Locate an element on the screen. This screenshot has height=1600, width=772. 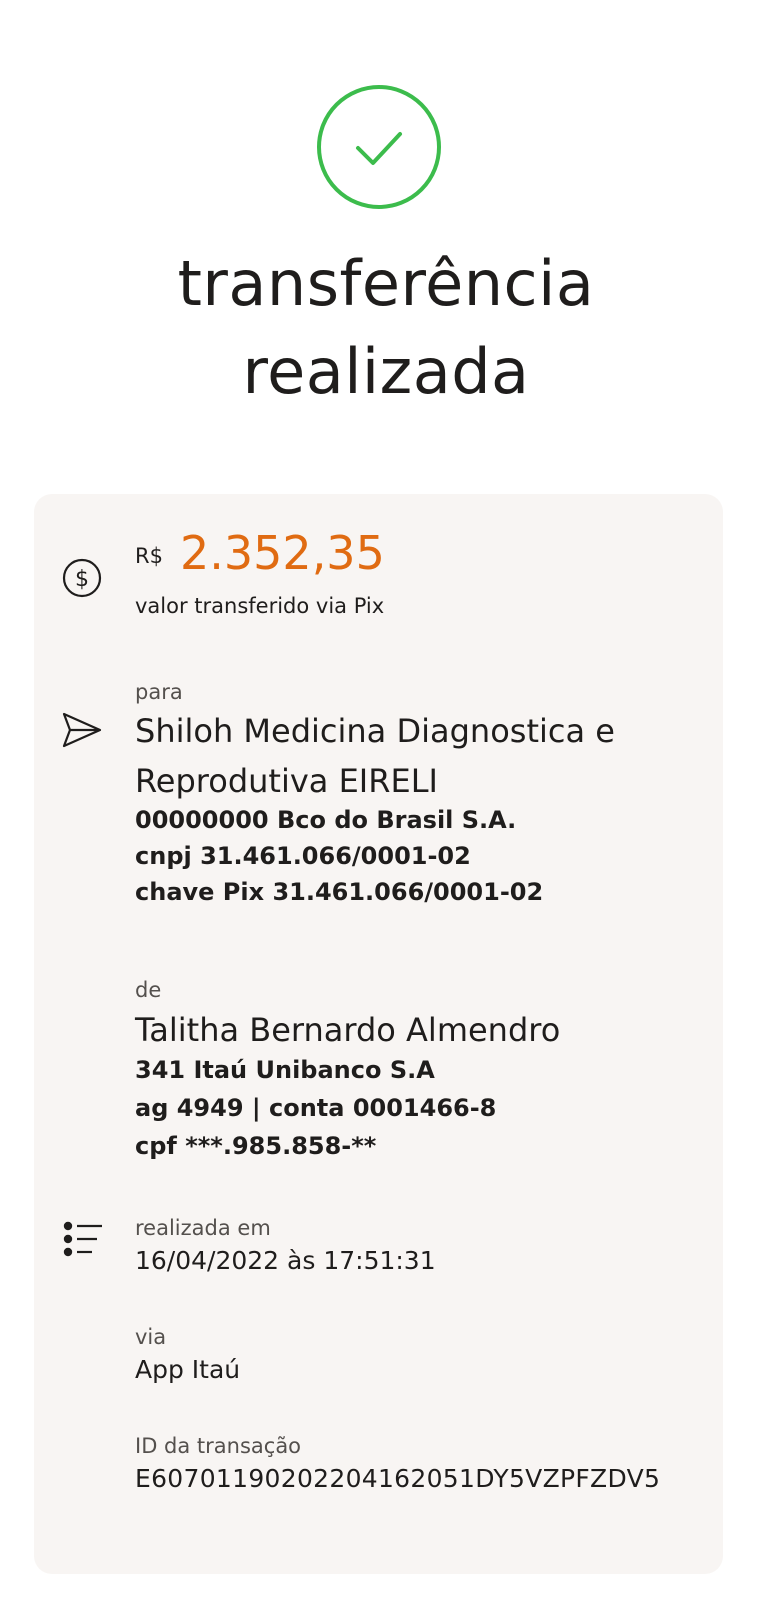
recipient-name-line-1: Shiloh Medicina Diagnostica e is located at coordinates (375, 731).